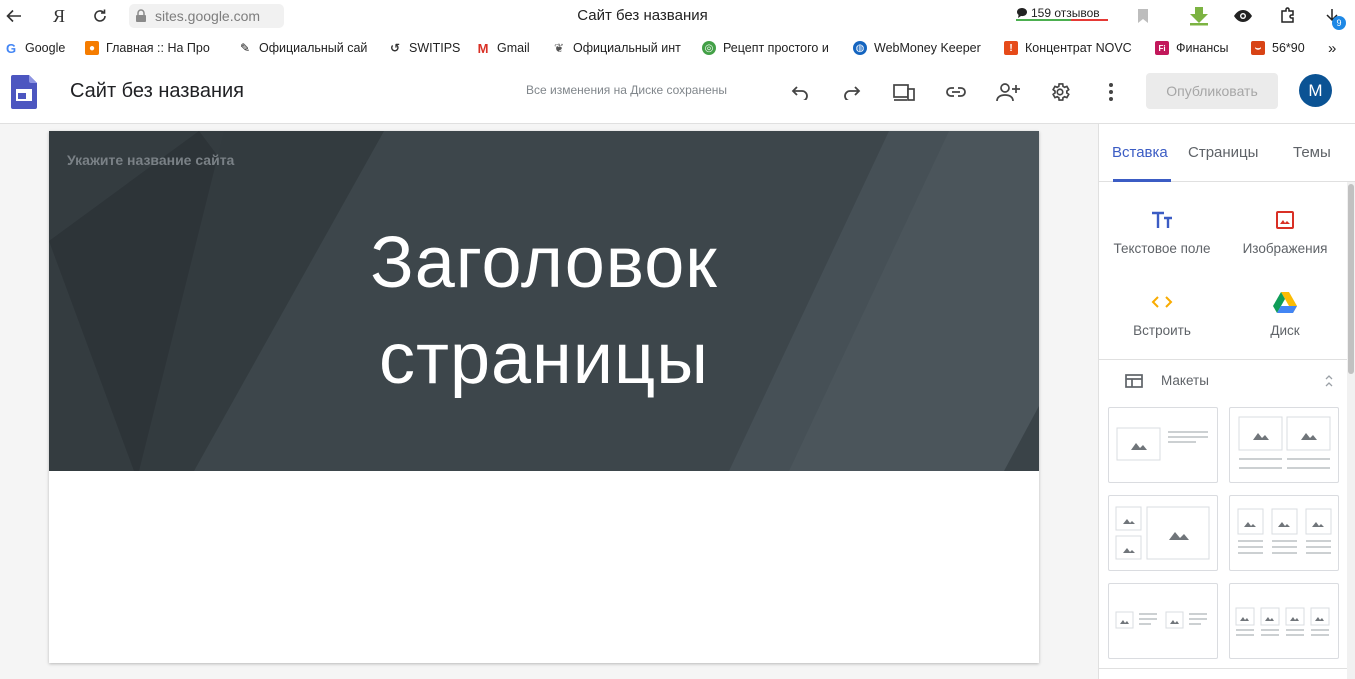 Image resolution: width=1355 pixels, height=679 pixels. I want to click on google-sites-icon, so click(24, 92).